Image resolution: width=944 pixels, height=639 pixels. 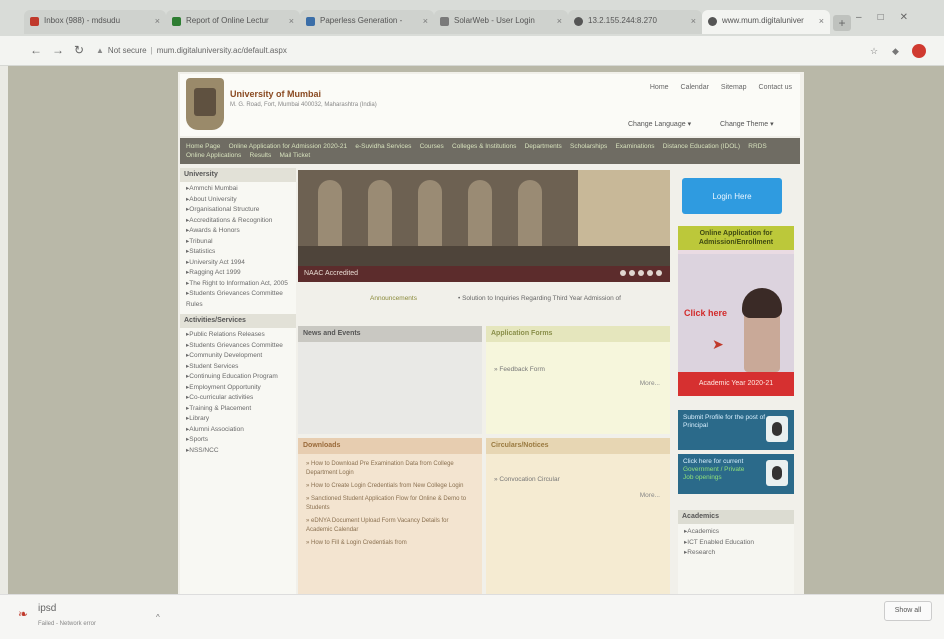 What do you see at coordinates (775, 87) in the screenshot?
I see `contact-link: Contact us` at bounding box center [775, 87].